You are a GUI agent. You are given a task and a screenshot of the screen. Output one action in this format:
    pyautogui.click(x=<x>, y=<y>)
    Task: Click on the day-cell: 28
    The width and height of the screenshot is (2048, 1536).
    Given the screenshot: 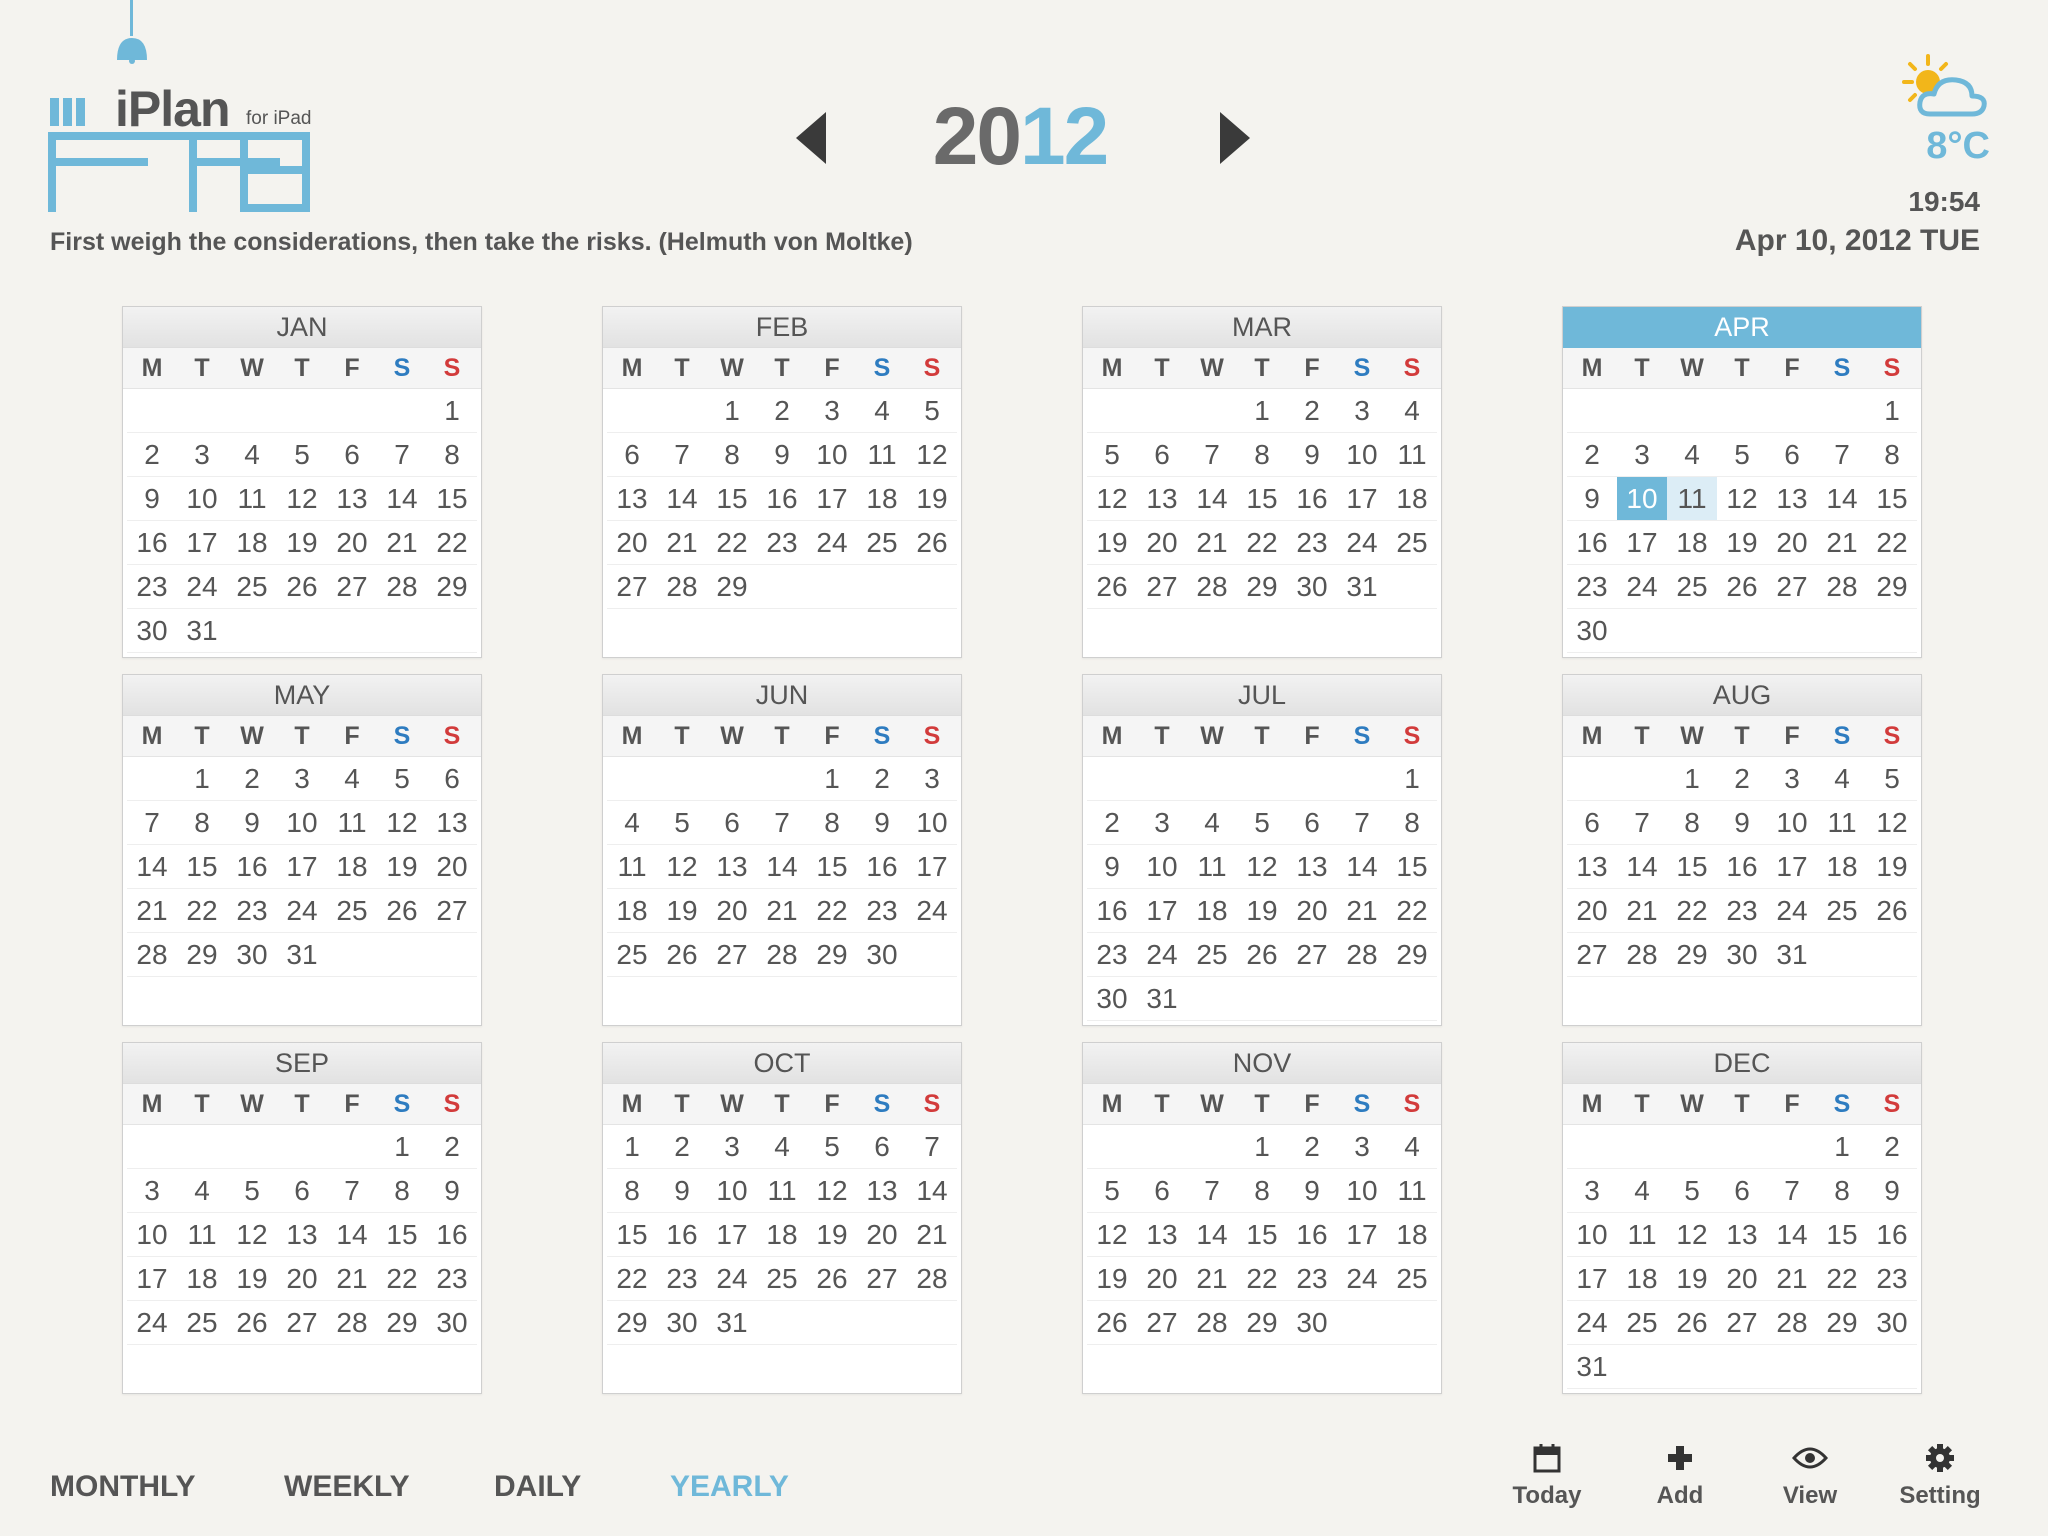 What is the action you would take?
    pyautogui.click(x=1792, y=1323)
    